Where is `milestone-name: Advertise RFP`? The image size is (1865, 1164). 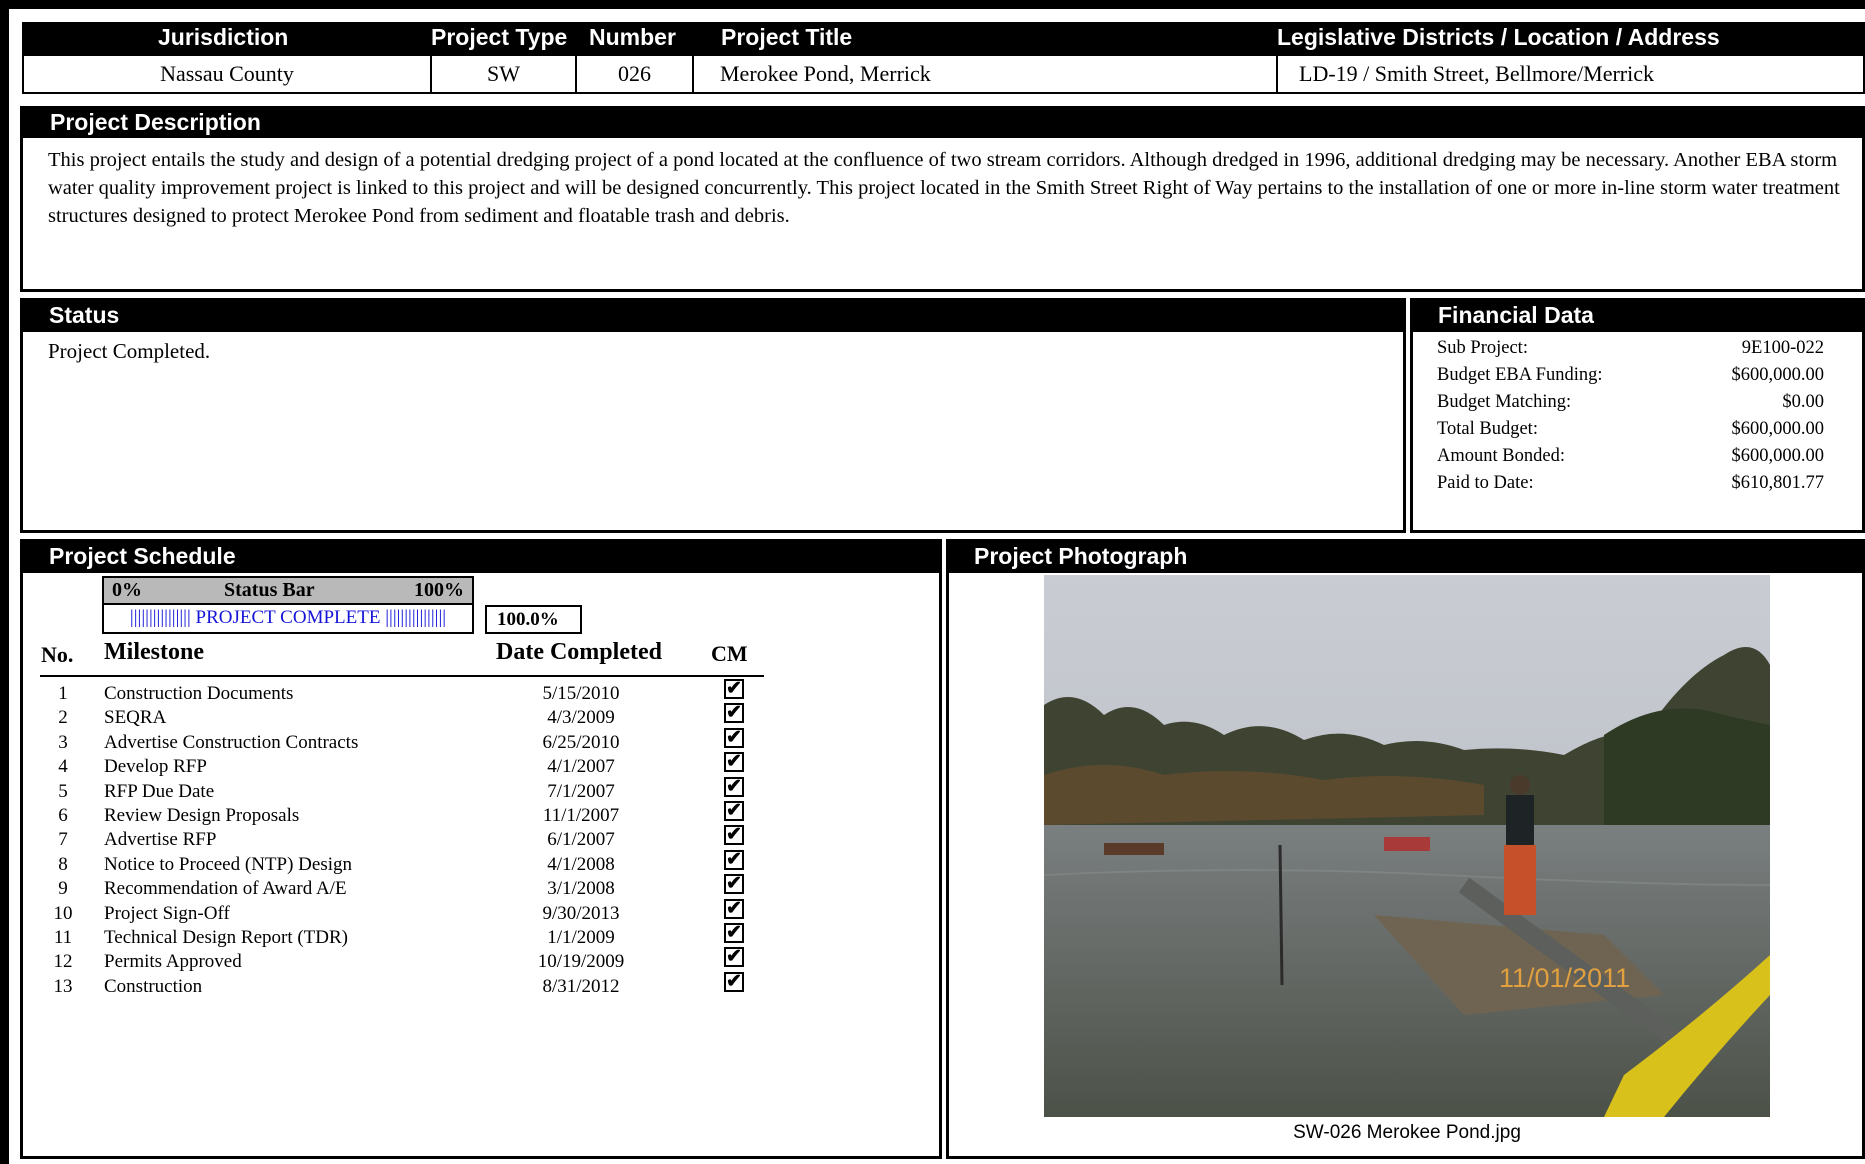 milestone-name: Advertise RFP is located at coordinates (160, 840).